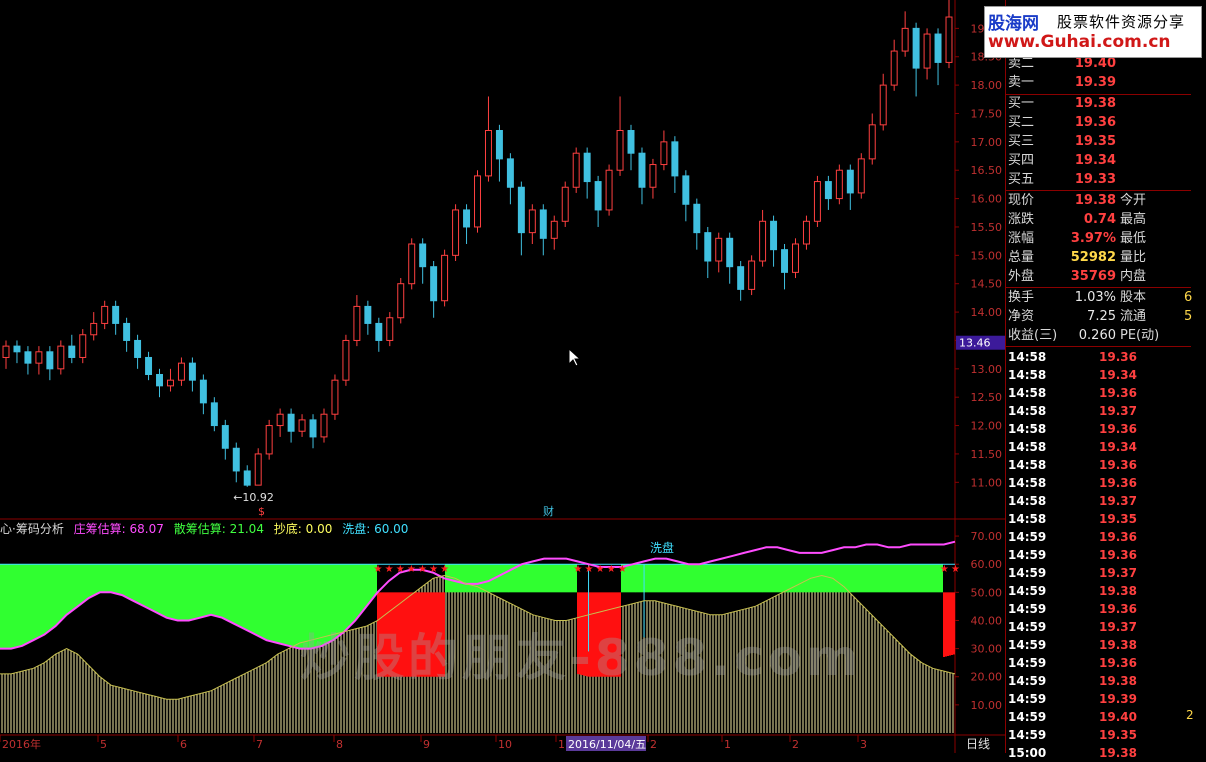 The image size is (1206, 762). Describe the element at coordinates (287, 529) in the screenshot. I see `legend-chaodi-label: 抄底:` at that location.